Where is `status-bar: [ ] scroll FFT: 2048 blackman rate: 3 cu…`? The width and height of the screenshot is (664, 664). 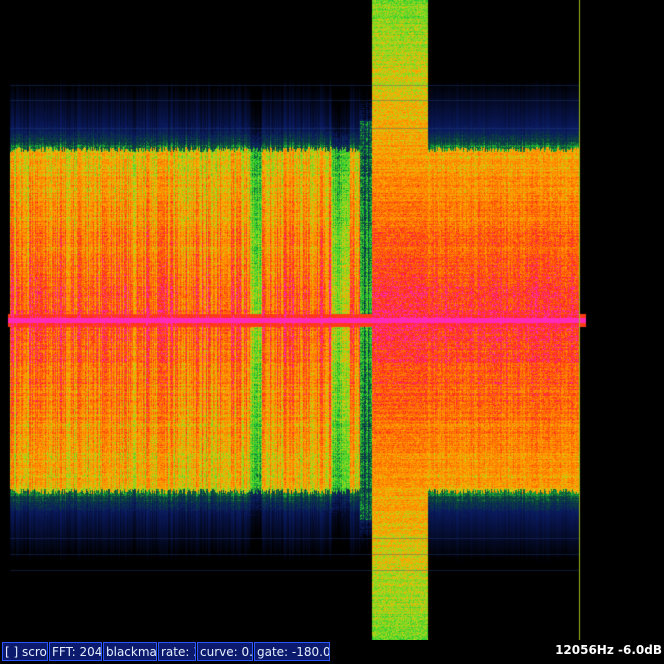
status-bar: [ ] scroll FFT: 2048 blackman rate: 3 cu… is located at coordinates (332, 652).